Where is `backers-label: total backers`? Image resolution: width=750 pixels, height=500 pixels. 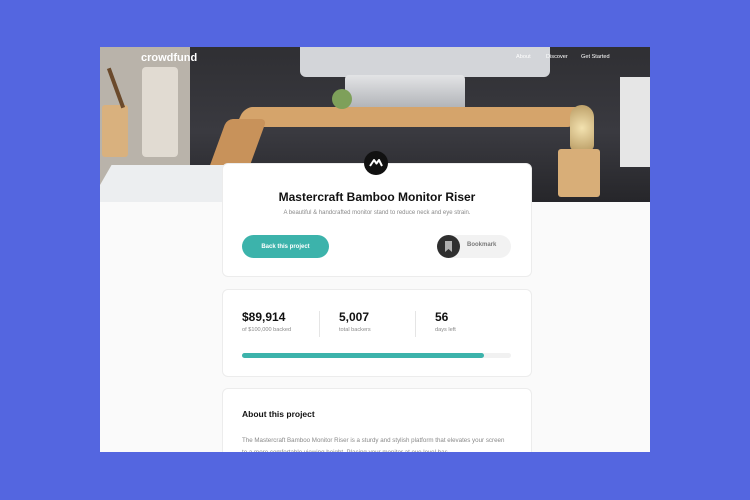 backers-label: total backers is located at coordinates (355, 330).